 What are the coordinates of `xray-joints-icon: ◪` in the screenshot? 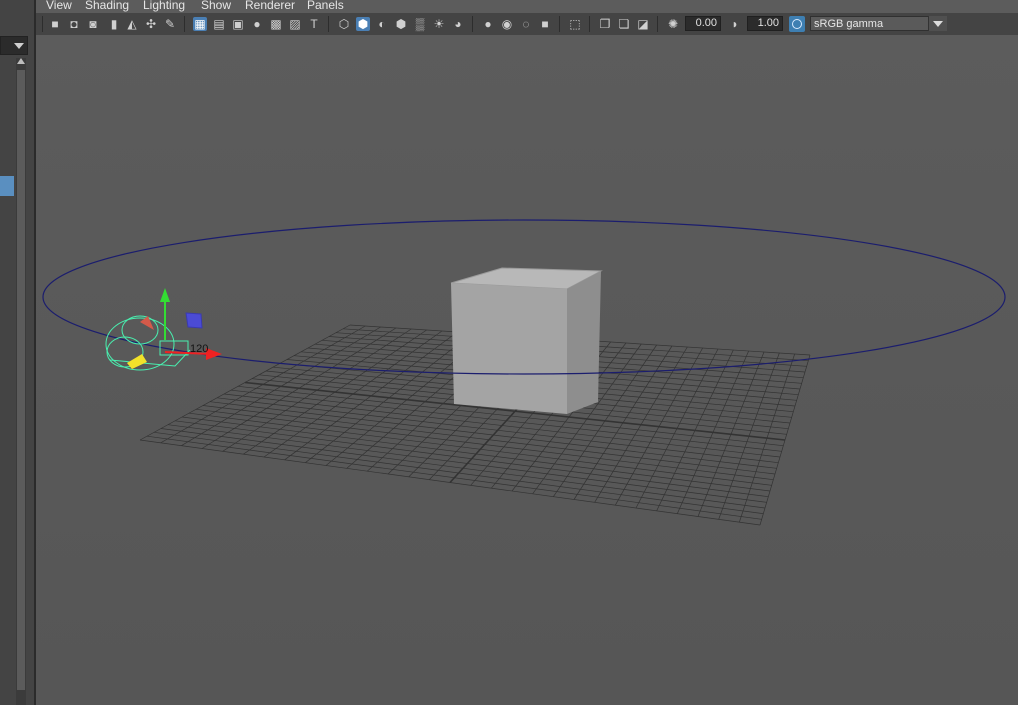 It's located at (643, 24).